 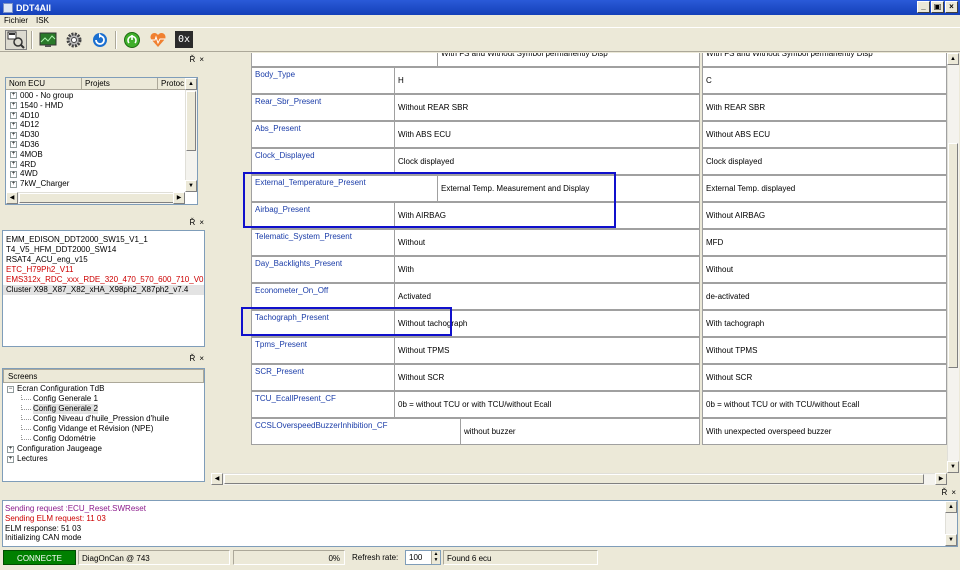 I want to click on ecu-list-vscroll: ▲ ▼, so click(x=191, y=135).